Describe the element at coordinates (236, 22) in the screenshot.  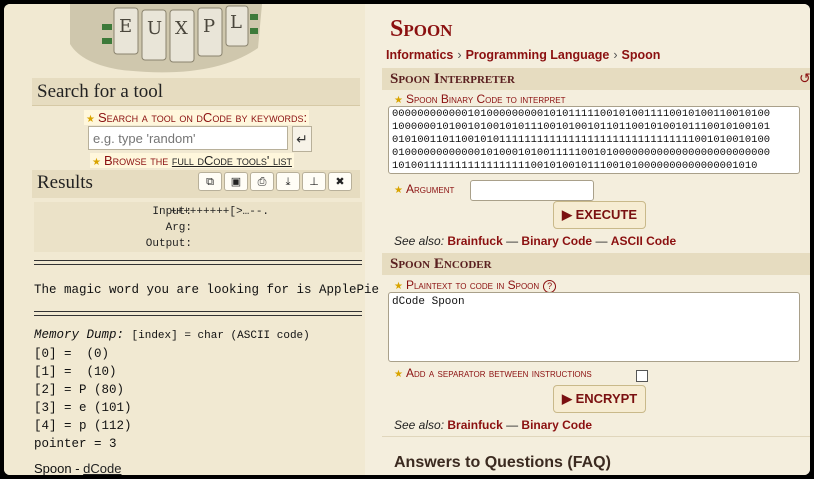
I see `svg-text: L` at that location.